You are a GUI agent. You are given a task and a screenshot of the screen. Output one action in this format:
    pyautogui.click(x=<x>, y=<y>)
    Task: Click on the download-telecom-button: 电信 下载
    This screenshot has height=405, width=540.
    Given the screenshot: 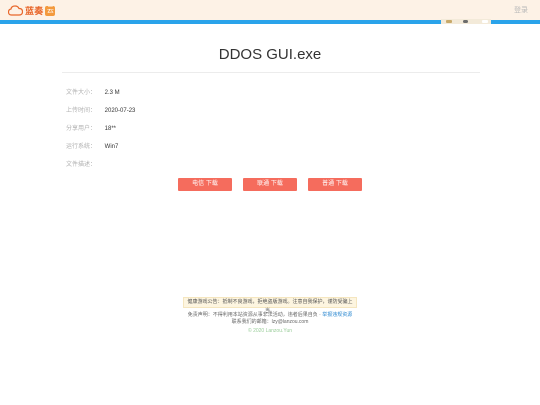 What is the action you would take?
    pyautogui.click(x=205, y=184)
    